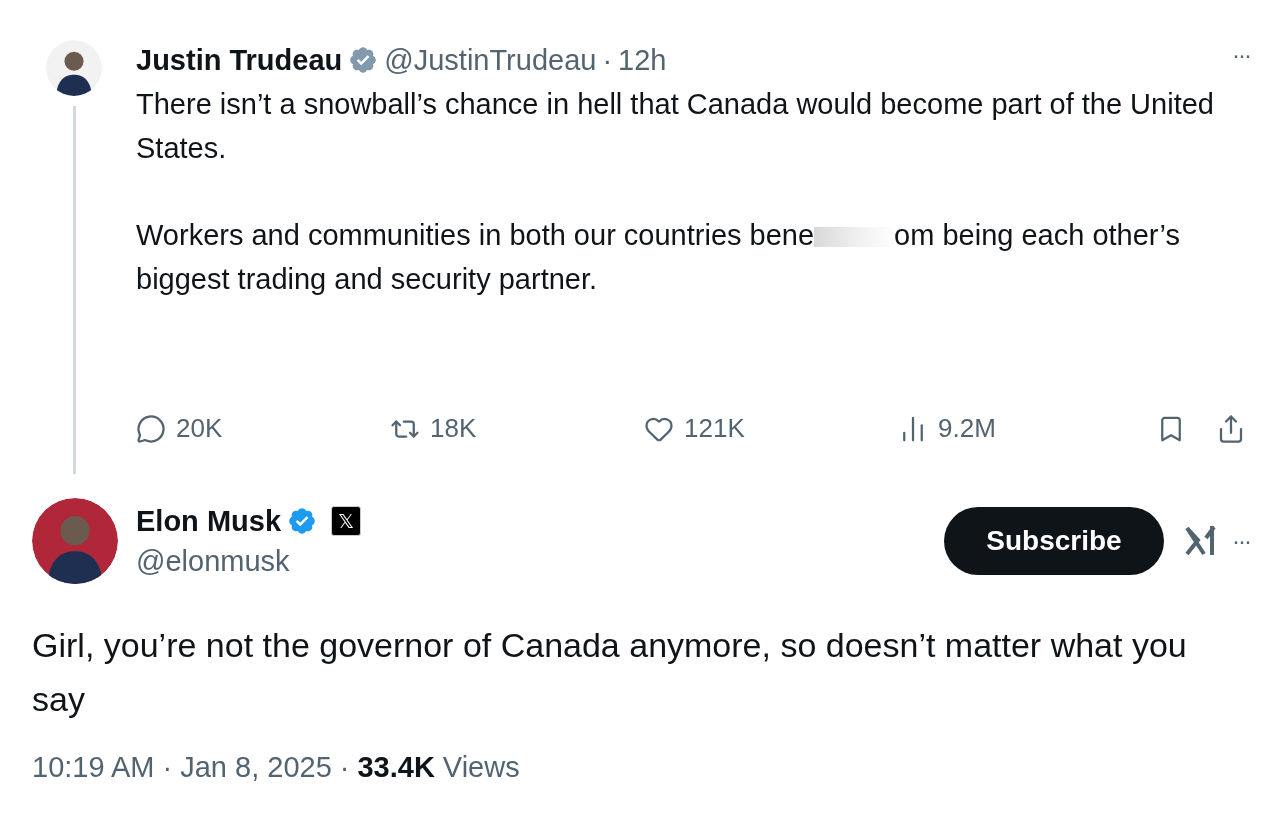 The image size is (1280, 829). What do you see at coordinates (256, 768) in the screenshot?
I see `post-date: Jan 8, 2025` at bounding box center [256, 768].